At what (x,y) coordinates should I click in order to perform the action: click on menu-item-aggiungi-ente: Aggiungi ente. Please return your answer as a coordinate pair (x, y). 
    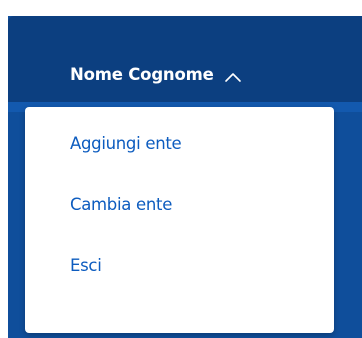
    Looking at the image, I should click on (126, 144).